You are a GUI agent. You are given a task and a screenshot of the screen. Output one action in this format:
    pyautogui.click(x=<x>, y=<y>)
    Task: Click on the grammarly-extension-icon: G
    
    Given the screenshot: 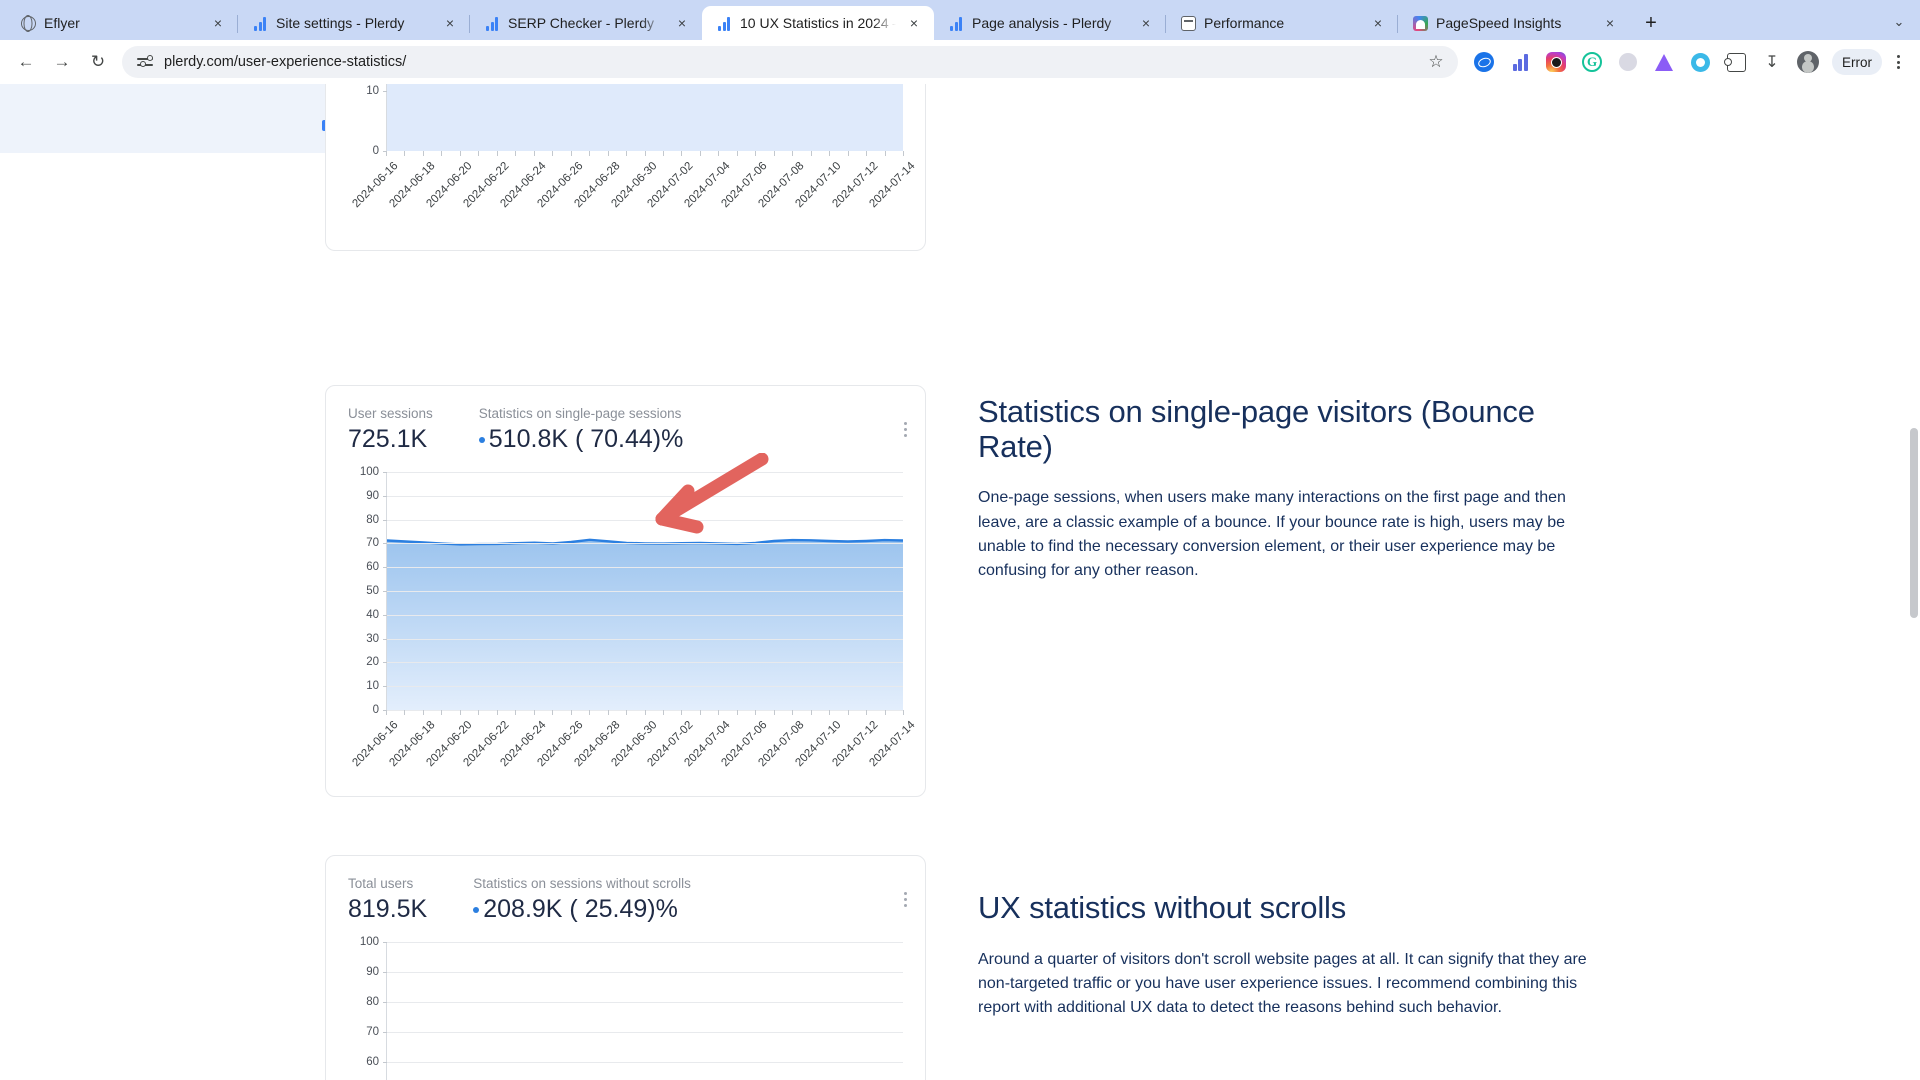 What is the action you would take?
    pyautogui.click(x=1592, y=62)
    